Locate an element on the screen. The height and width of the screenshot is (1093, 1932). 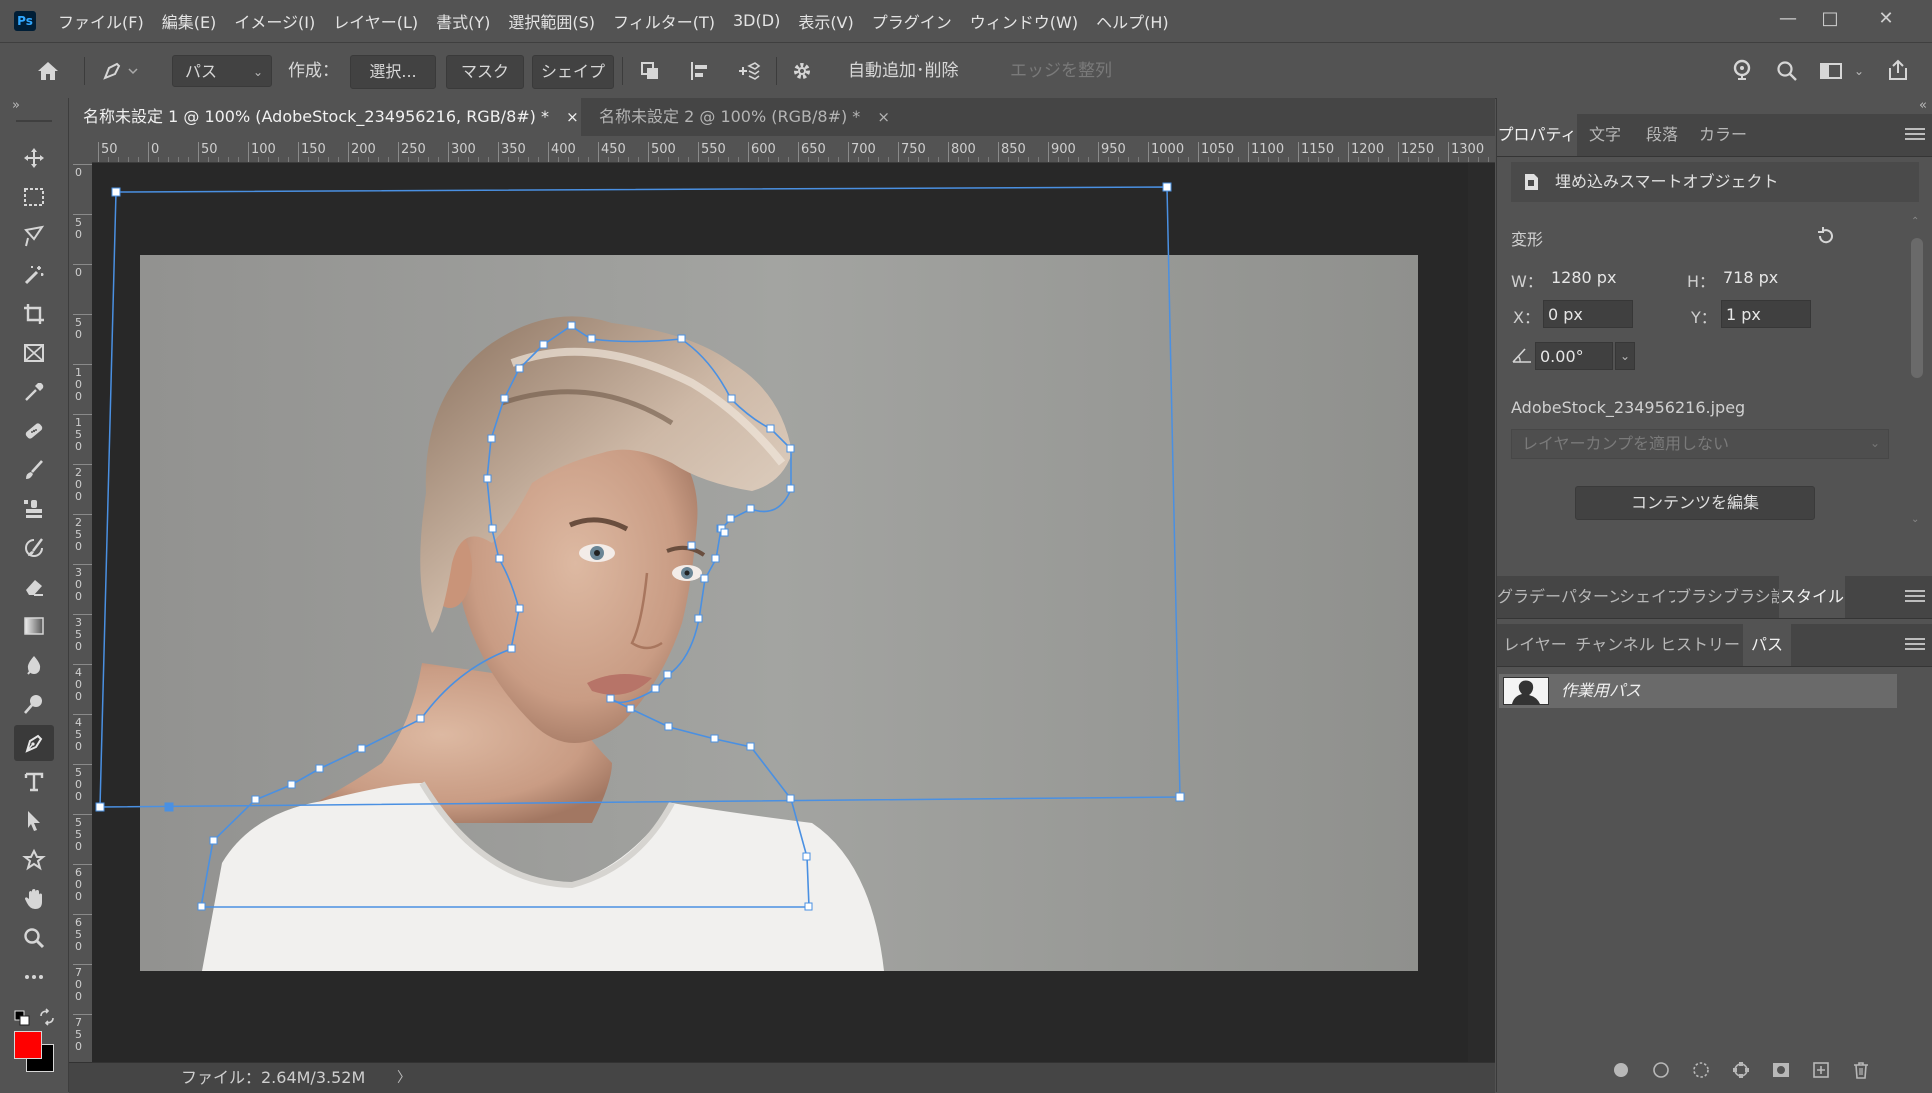
menu-help: ヘルプ(H) is located at coordinates (1132, 21).